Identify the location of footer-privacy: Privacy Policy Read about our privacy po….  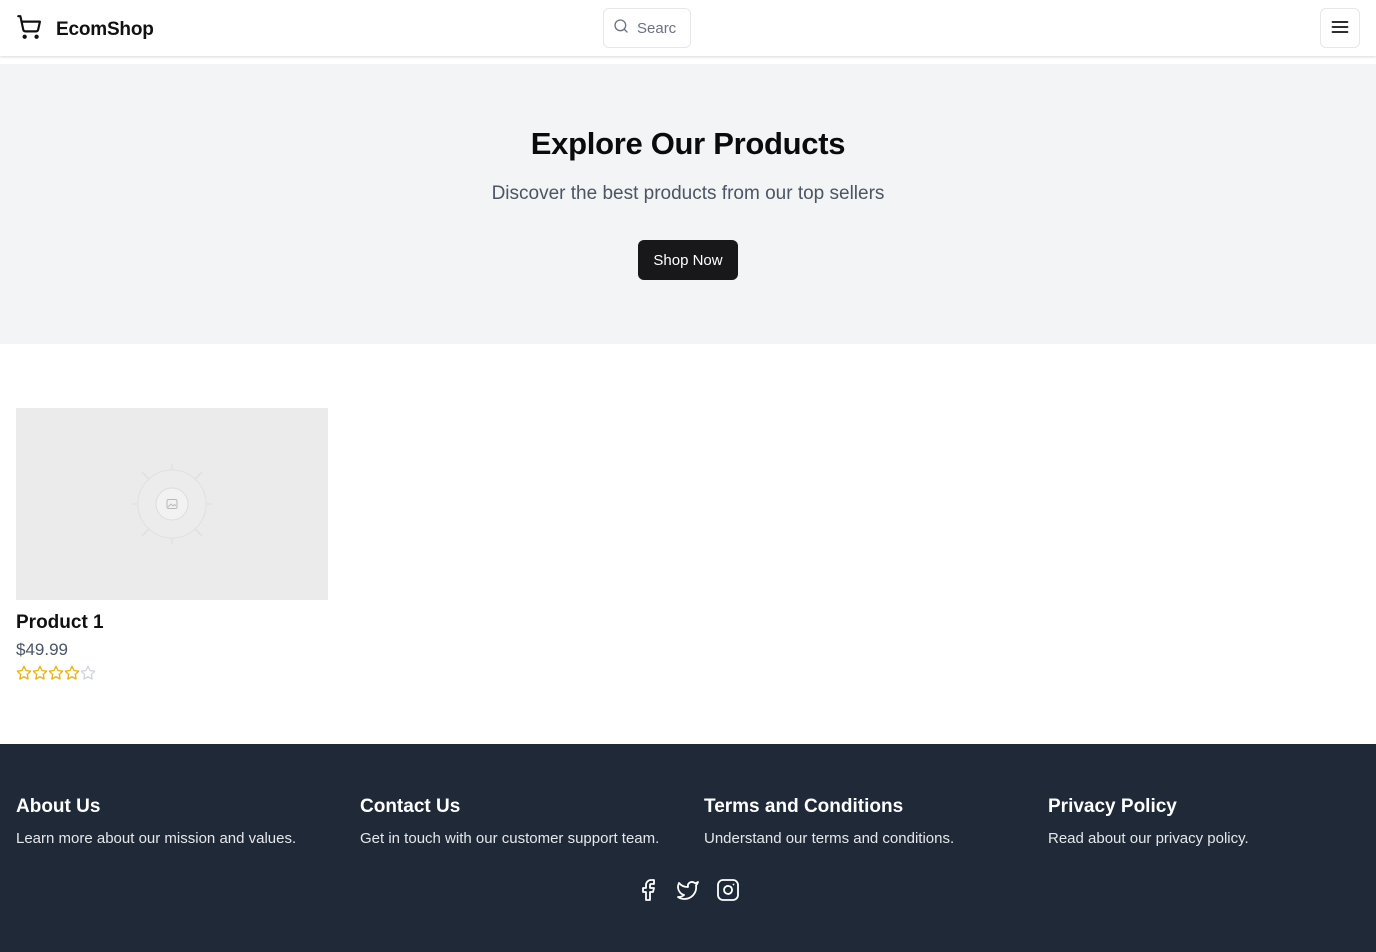
(1212, 821).